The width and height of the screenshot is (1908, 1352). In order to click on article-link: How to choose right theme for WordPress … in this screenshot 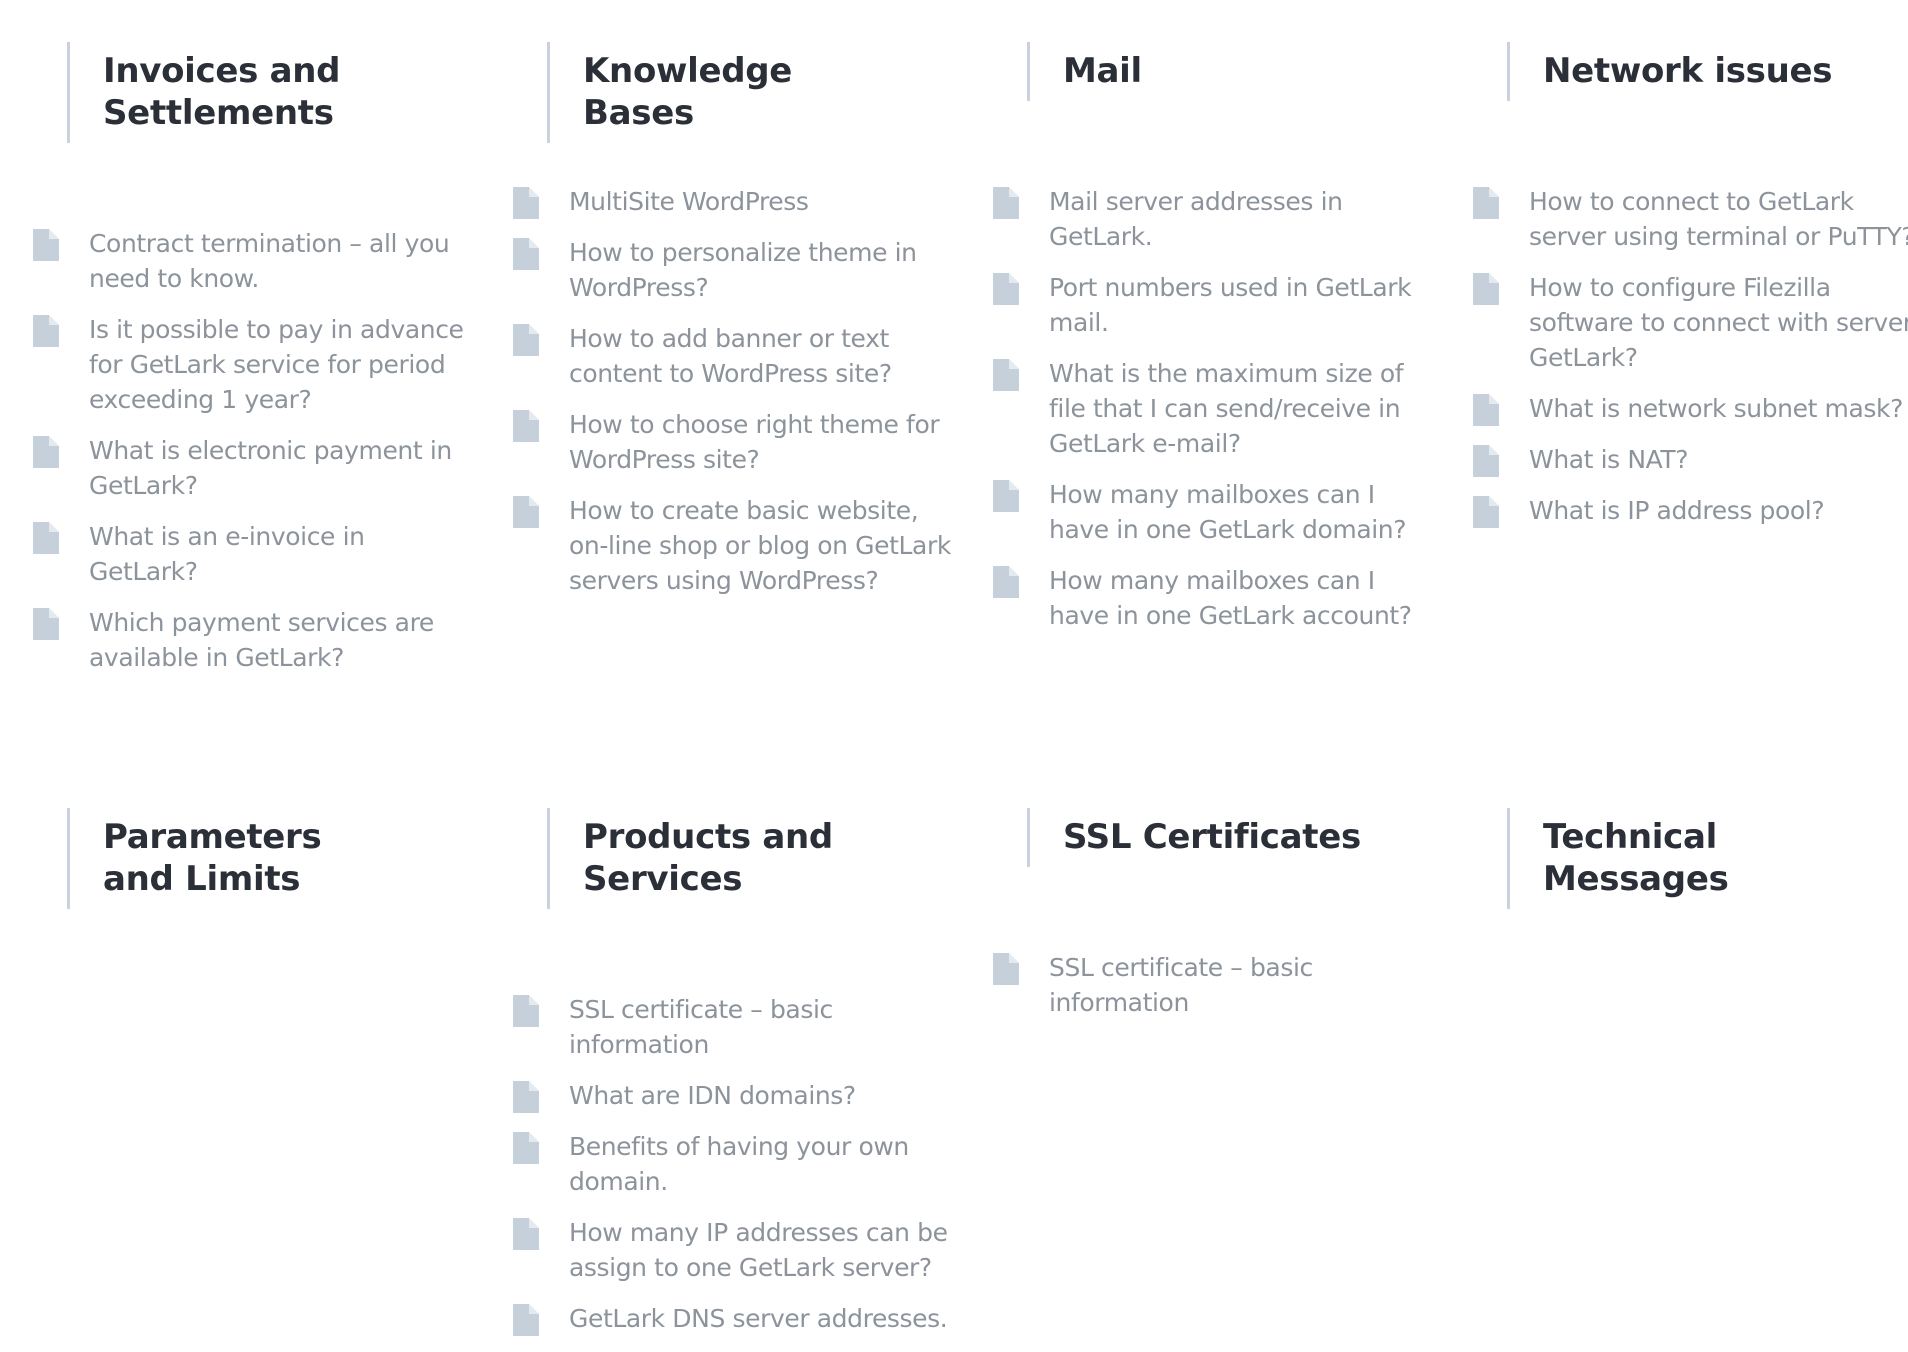, I will do `click(763, 442)`.